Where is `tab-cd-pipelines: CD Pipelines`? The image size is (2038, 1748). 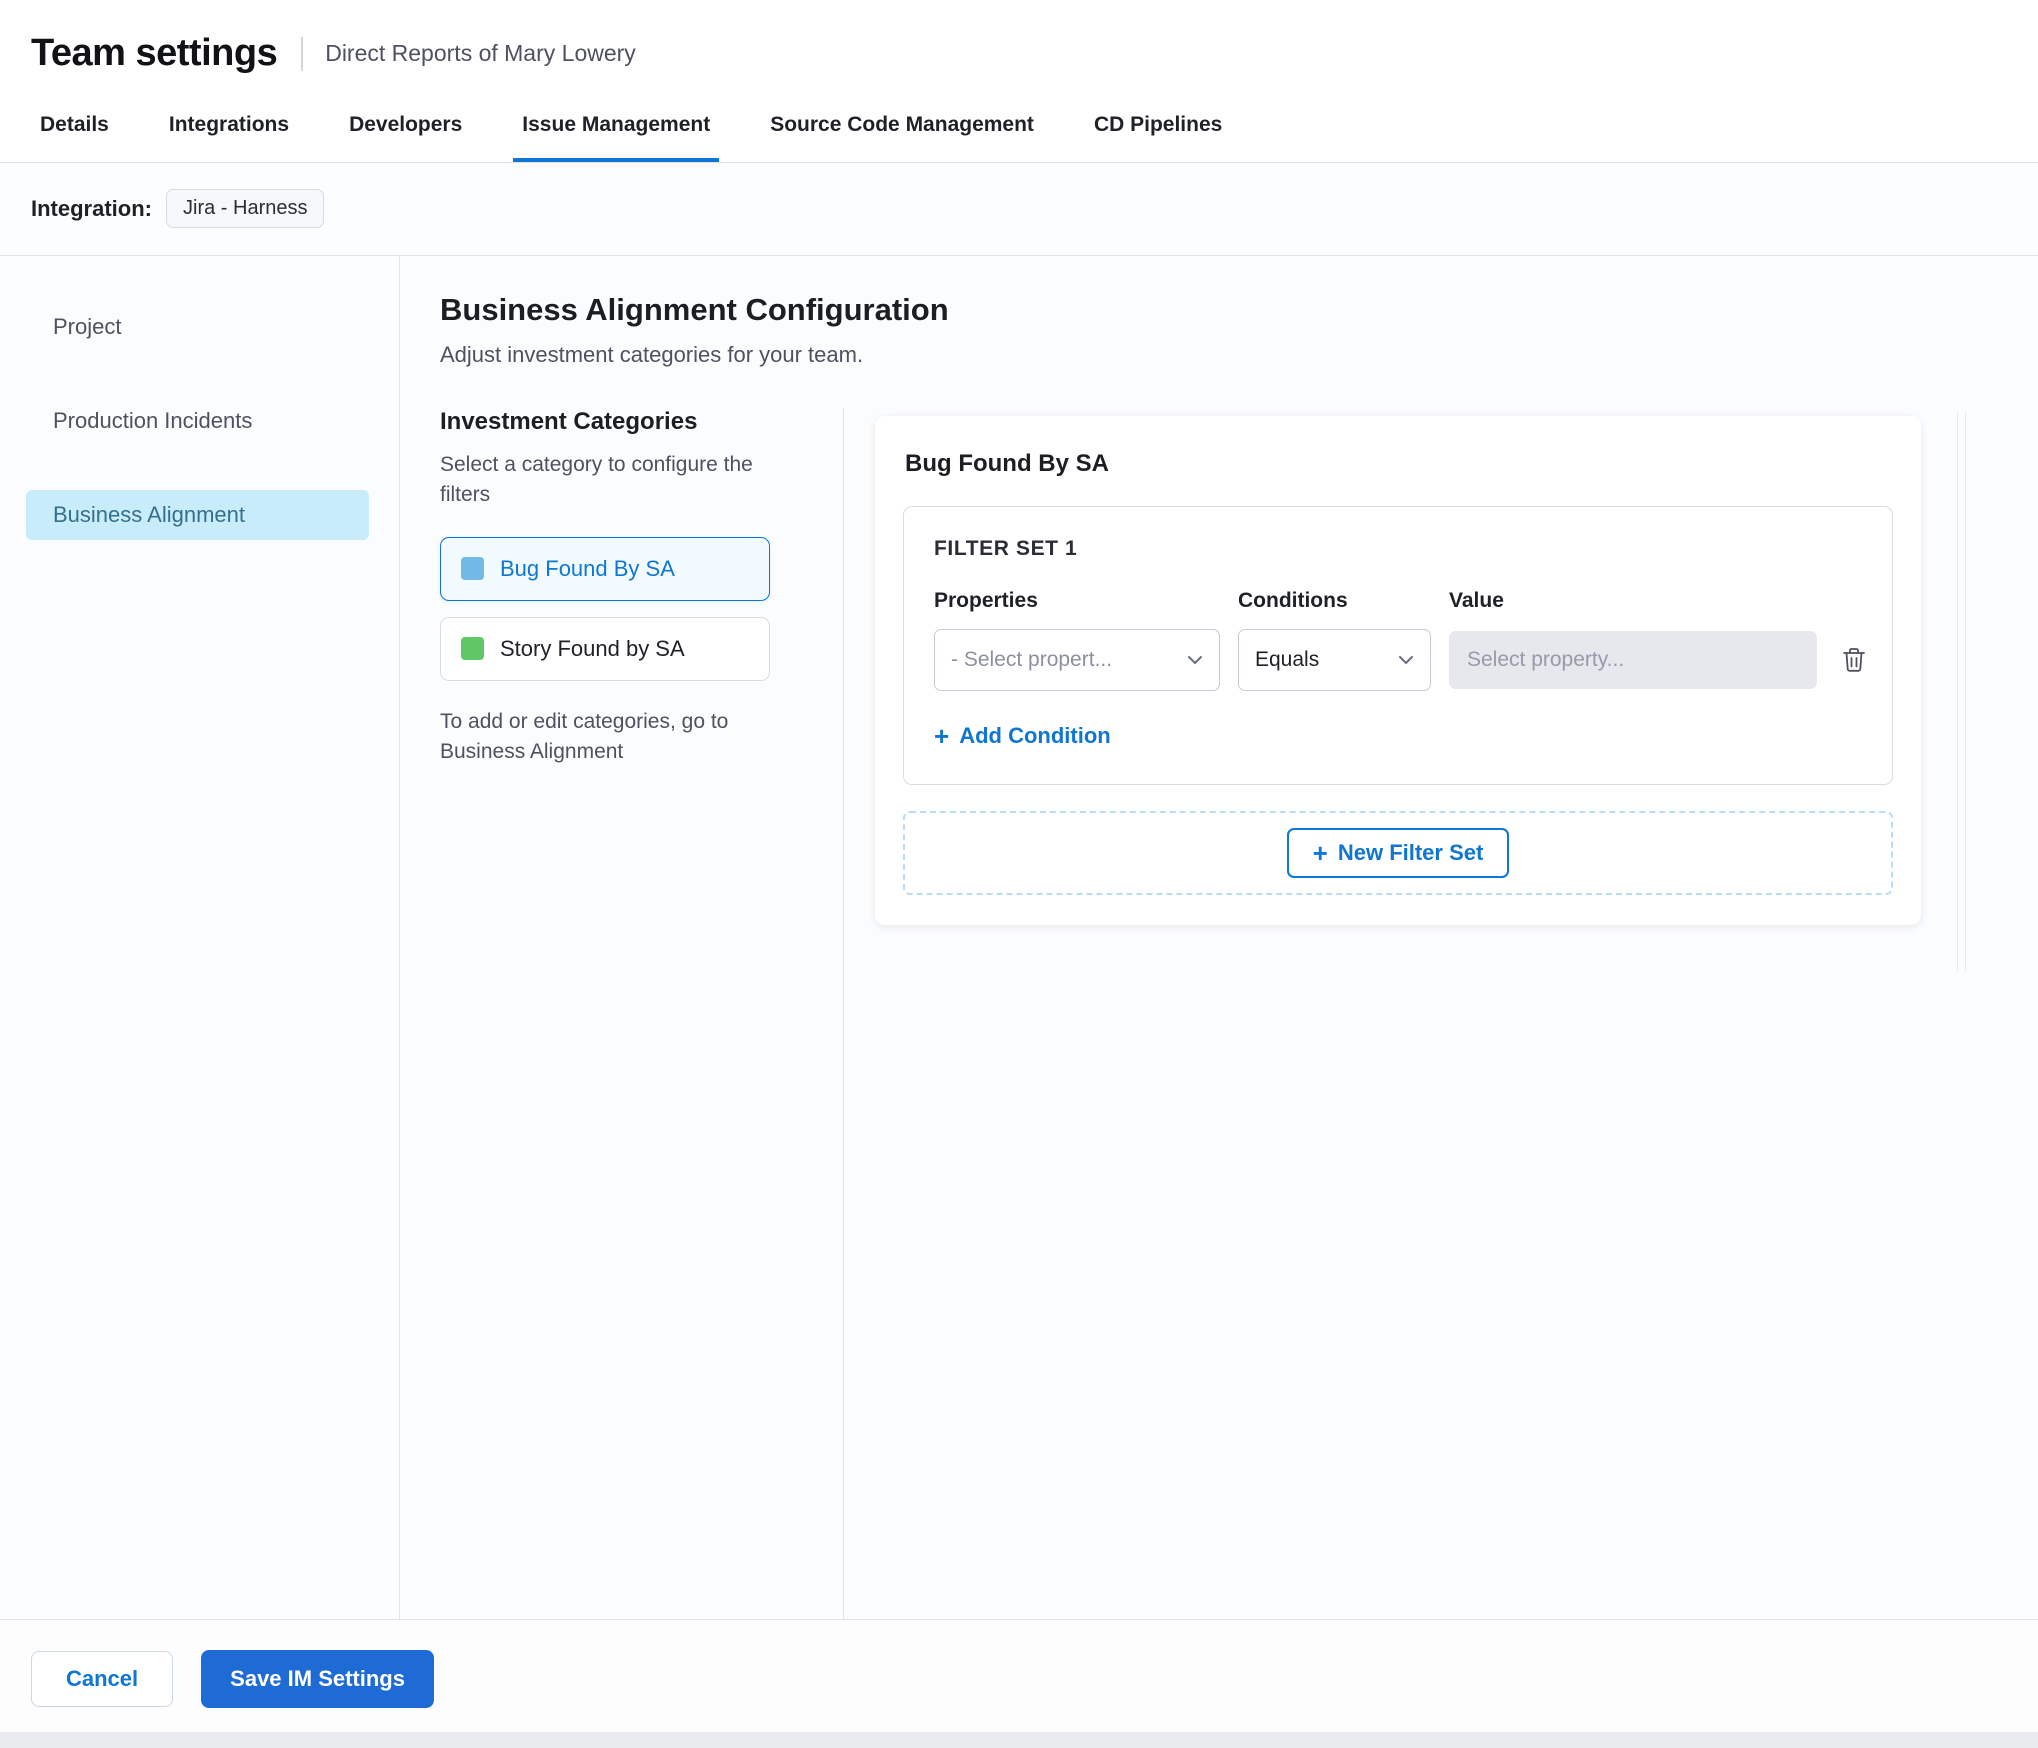
tab-cd-pipelines: CD Pipelines is located at coordinates (1158, 129).